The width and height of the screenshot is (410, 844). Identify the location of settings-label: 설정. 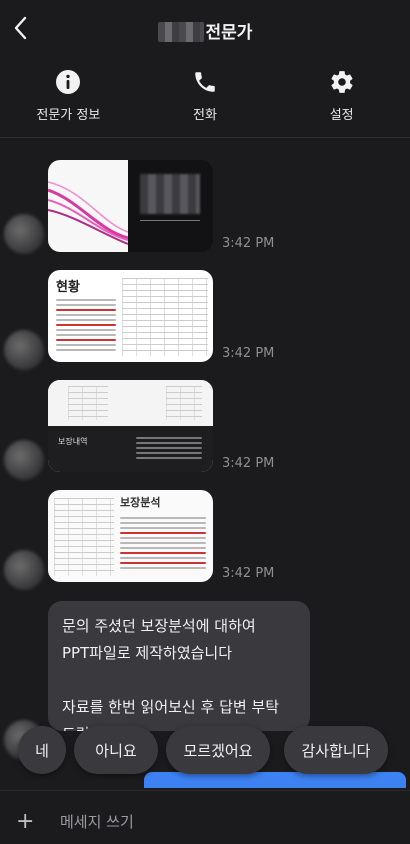
(341, 115).